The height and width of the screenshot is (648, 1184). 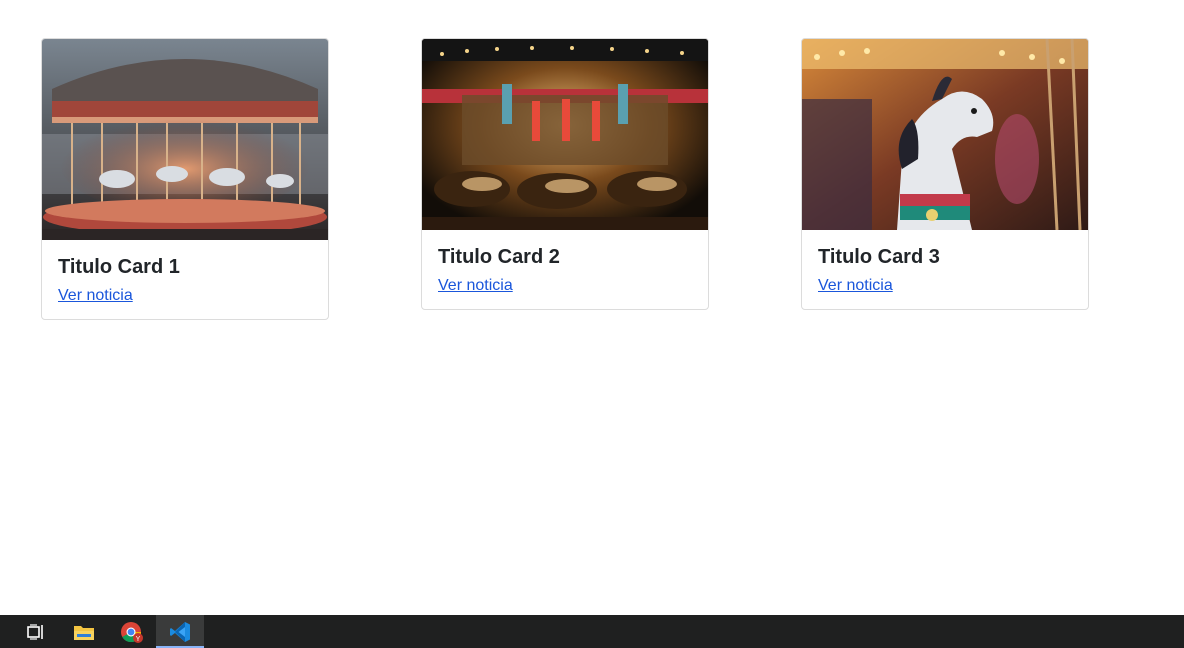 I want to click on taskbar: Y, so click(x=592, y=631).